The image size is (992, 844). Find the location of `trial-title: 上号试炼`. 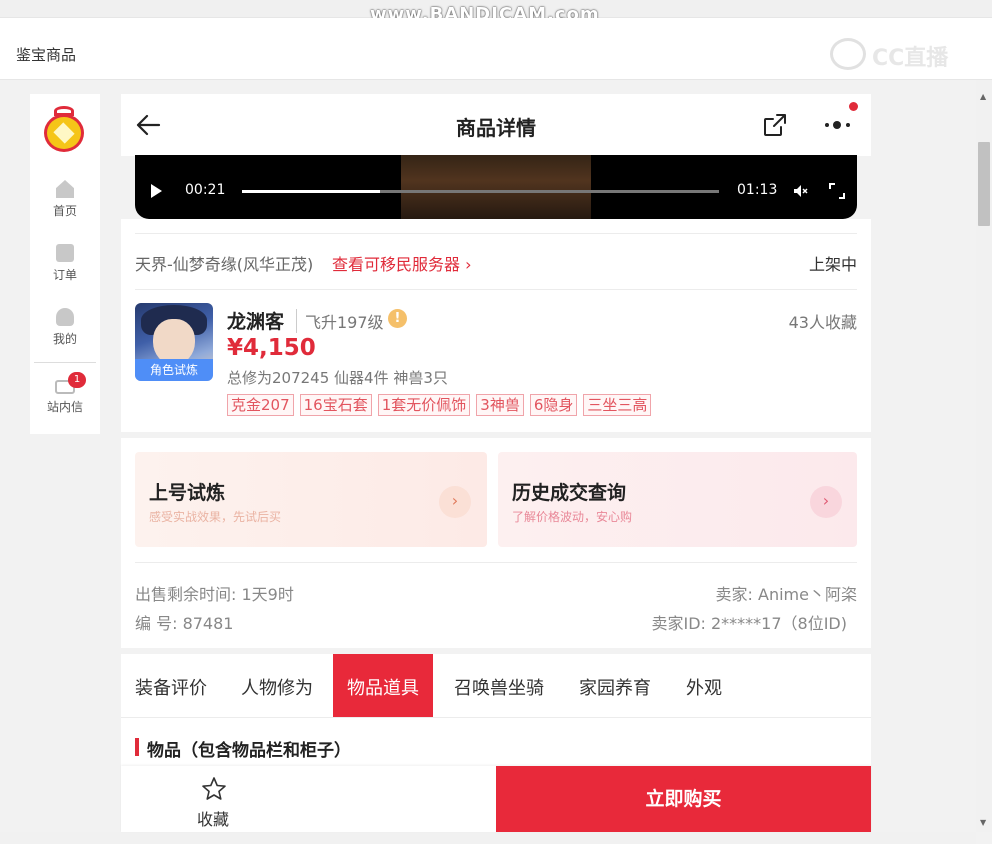

trial-title: 上号试炼 is located at coordinates (187, 493).